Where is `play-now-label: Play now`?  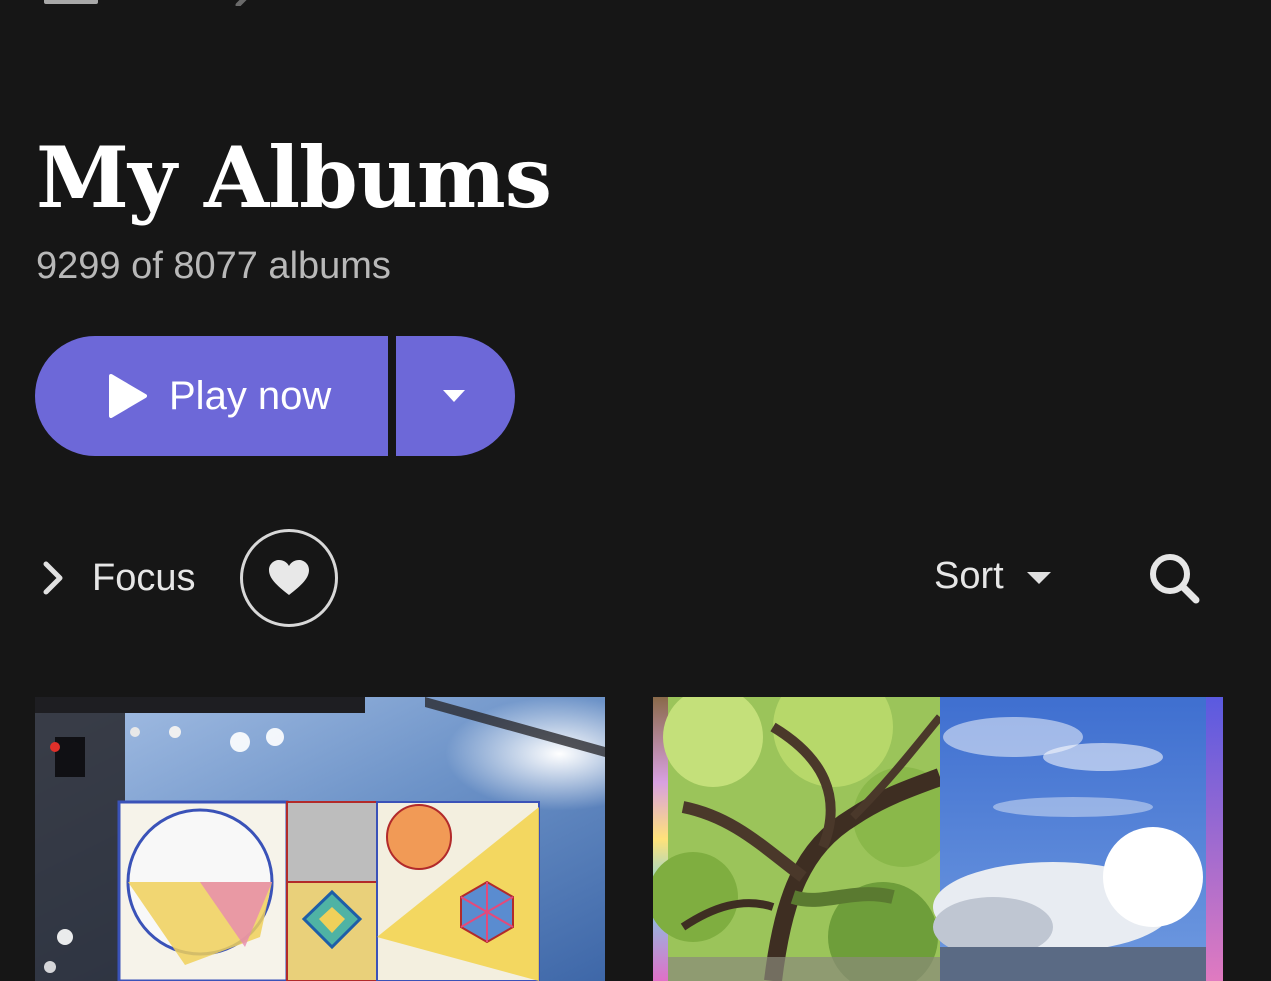 play-now-label: Play now is located at coordinates (250, 395).